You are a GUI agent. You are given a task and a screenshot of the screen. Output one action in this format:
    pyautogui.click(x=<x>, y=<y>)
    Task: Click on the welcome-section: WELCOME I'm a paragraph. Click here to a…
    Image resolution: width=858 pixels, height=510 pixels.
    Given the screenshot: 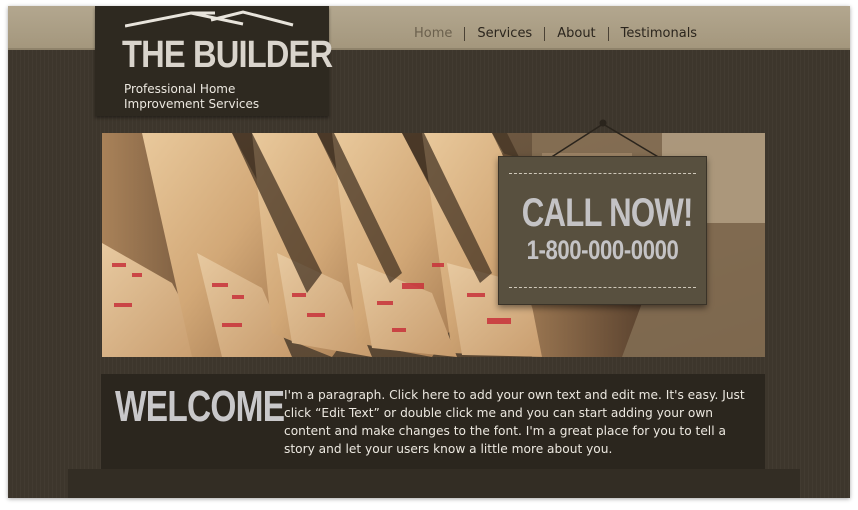 What is the action you would take?
    pyautogui.click(x=433, y=422)
    